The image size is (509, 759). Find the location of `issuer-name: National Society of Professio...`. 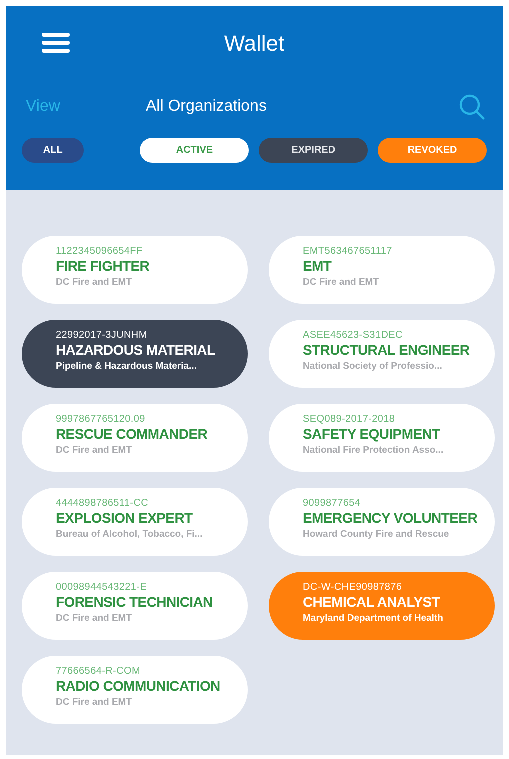

issuer-name: National Society of Professio... is located at coordinates (372, 366).